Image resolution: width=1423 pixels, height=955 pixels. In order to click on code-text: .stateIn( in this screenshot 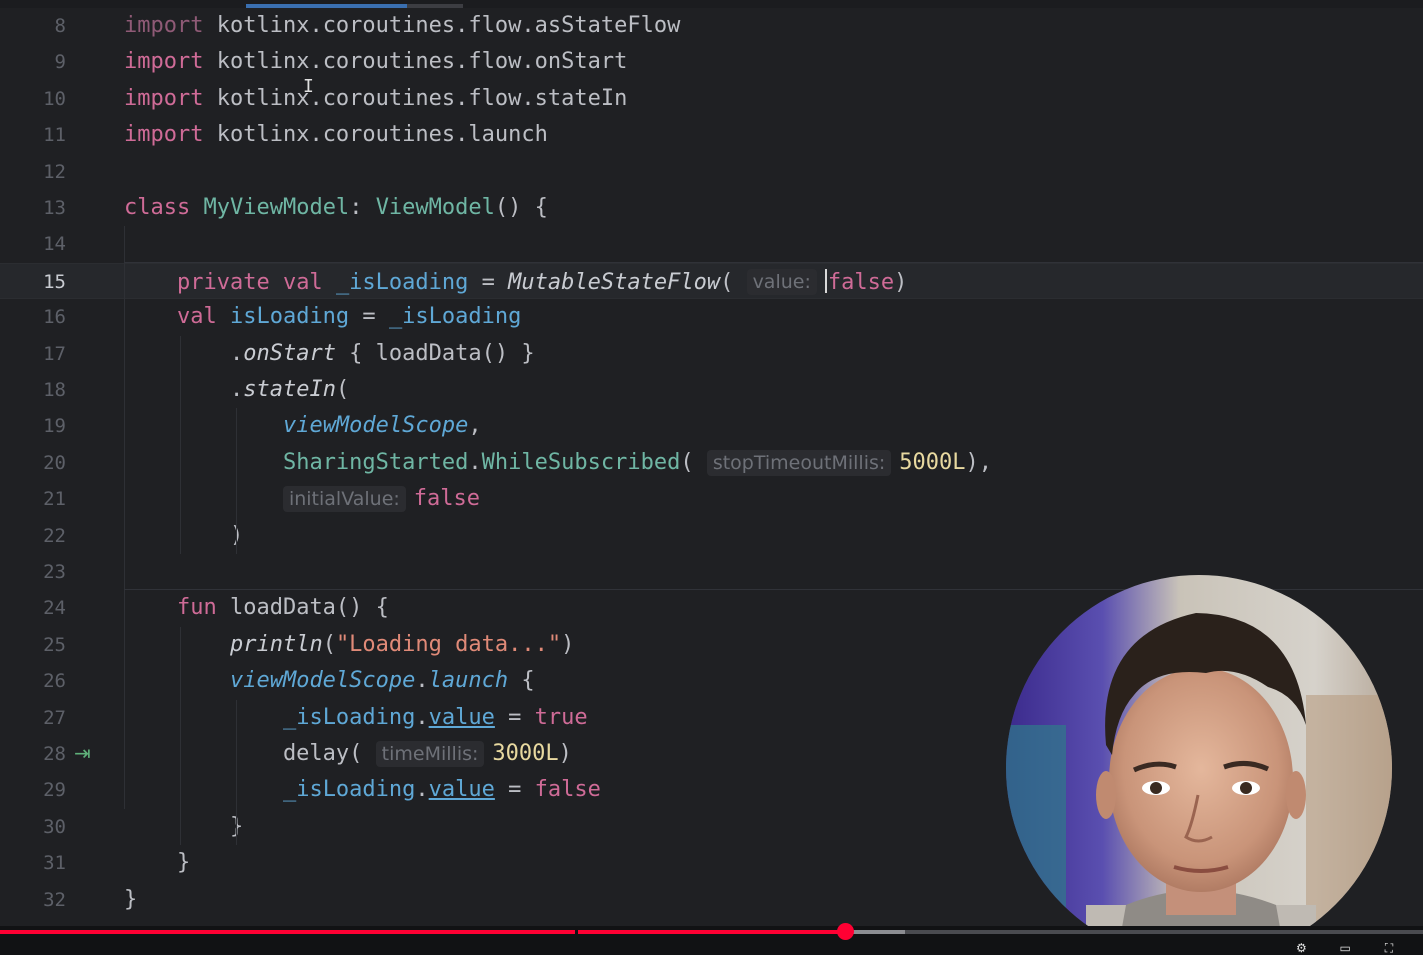, I will do `click(236, 390)`.